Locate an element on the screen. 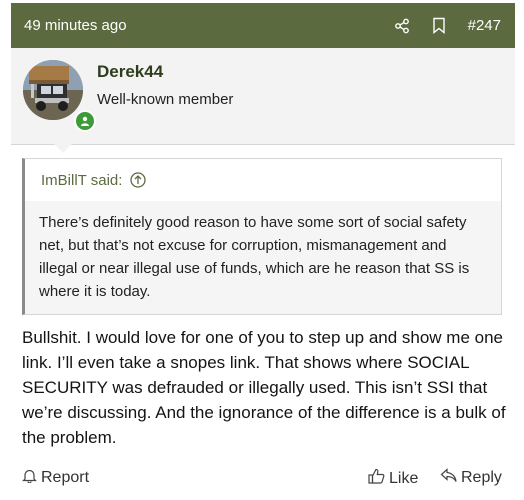 The height and width of the screenshot is (500, 524). user-title: Well-known member is located at coordinates (165, 99).